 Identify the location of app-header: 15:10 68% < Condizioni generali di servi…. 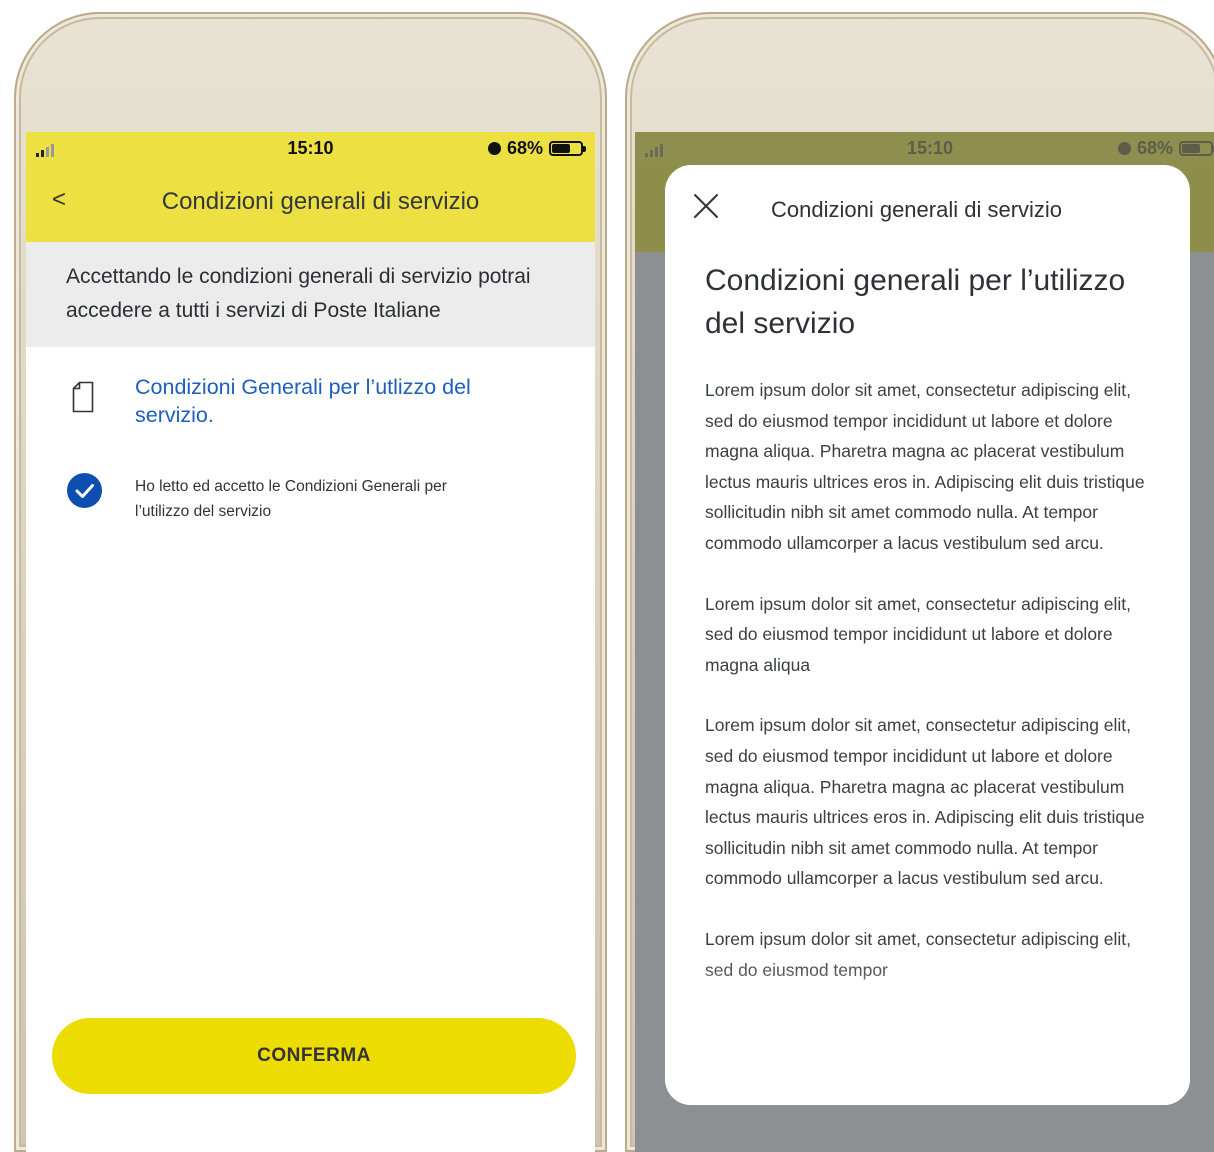
(310, 187).